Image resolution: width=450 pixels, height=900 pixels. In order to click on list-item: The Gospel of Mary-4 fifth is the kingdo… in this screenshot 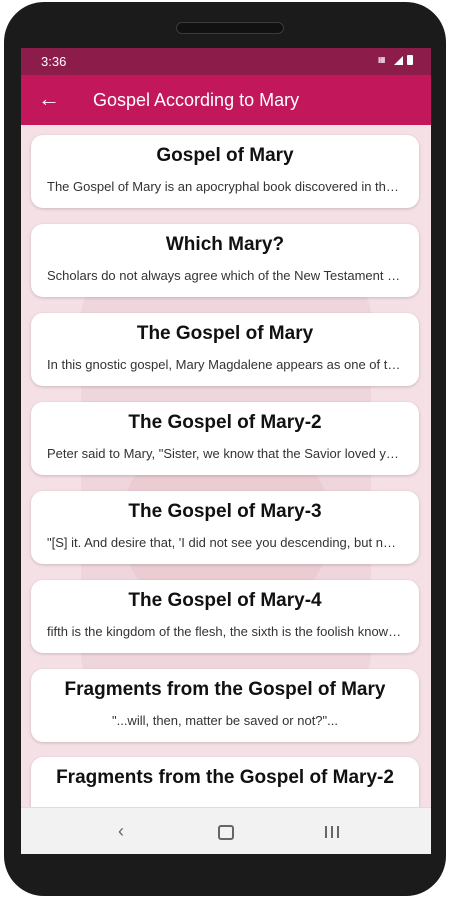, I will do `click(225, 616)`.